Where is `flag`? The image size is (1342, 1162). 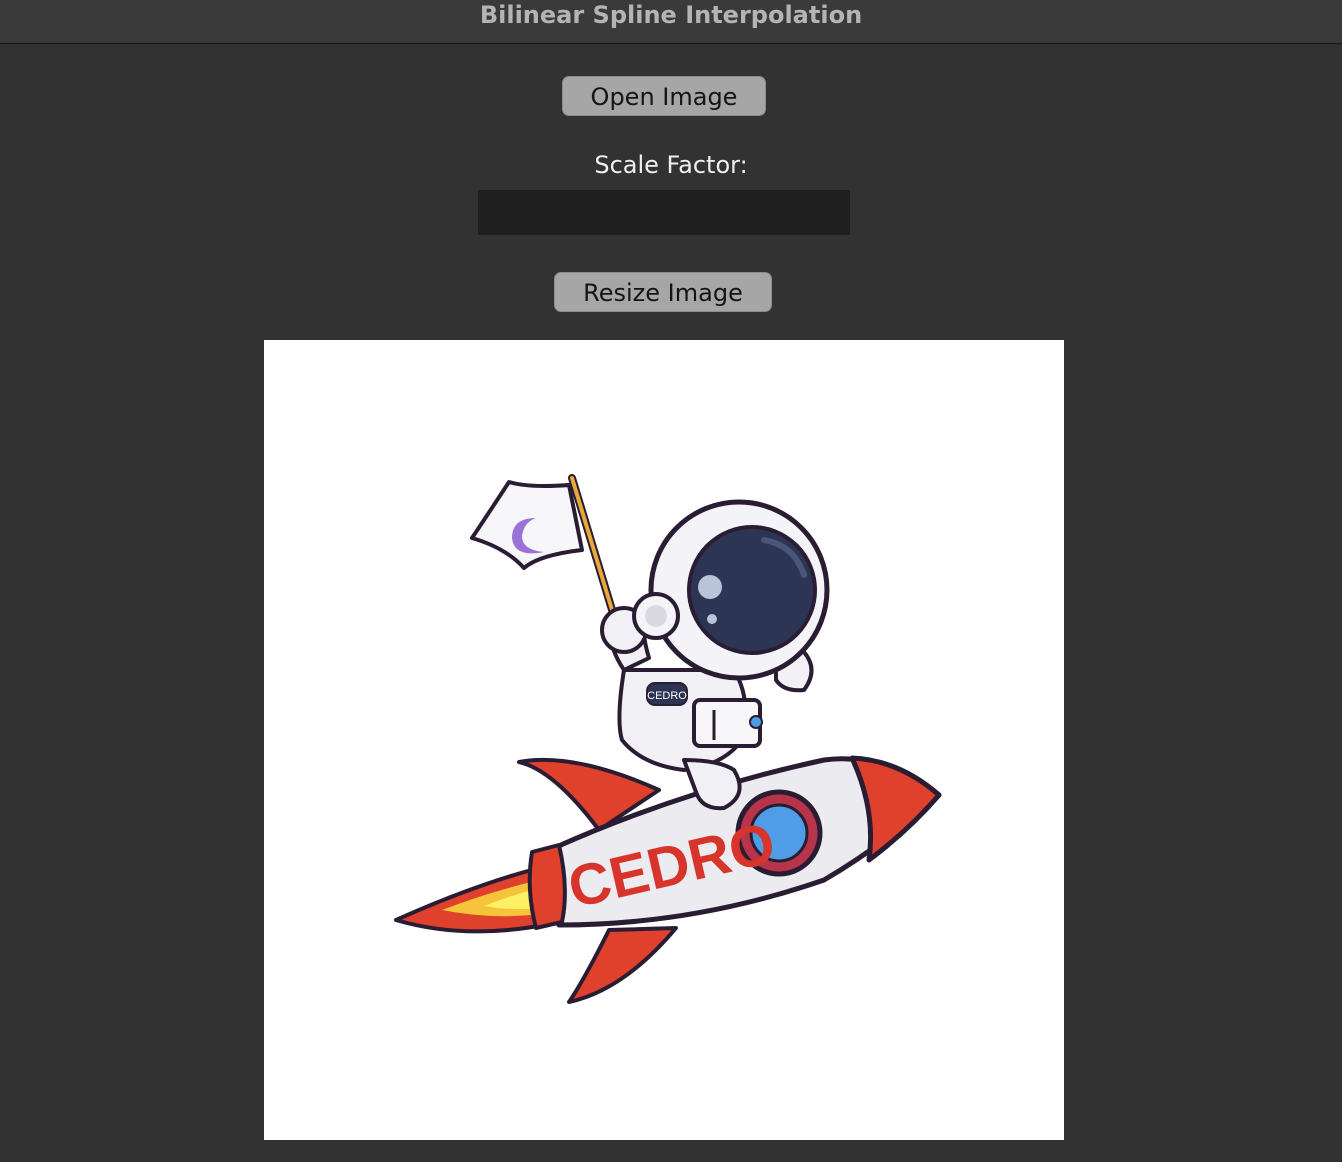
flag is located at coordinates (527, 525).